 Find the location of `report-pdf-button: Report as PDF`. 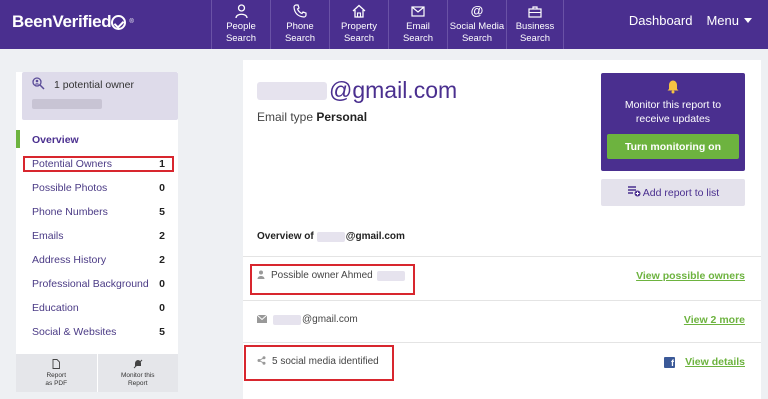

report-pdf-button: Report as PDF is located at coordinates (57, 373).